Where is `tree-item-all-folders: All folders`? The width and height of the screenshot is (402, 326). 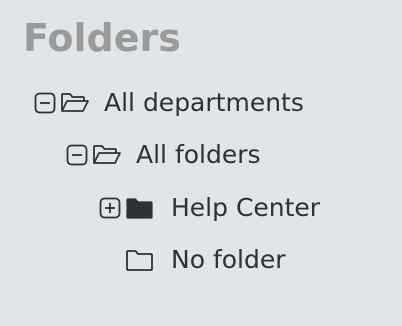
tree-item-all-folders: All folders is located at coordinates (163, 155).